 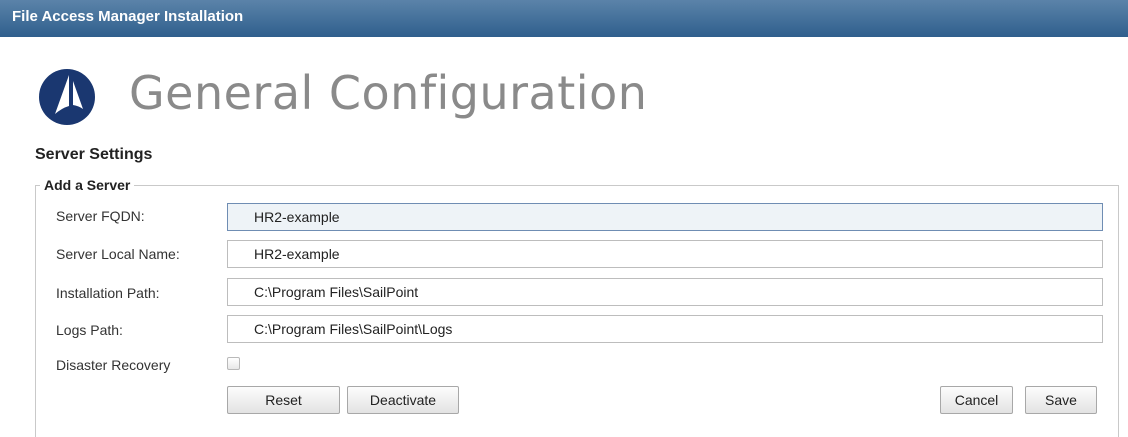 What do you see at coordinates (118, 254) in the screenshot?
I see `server-local-name-label: Server Local Name:` at bounding box center [118, 254].